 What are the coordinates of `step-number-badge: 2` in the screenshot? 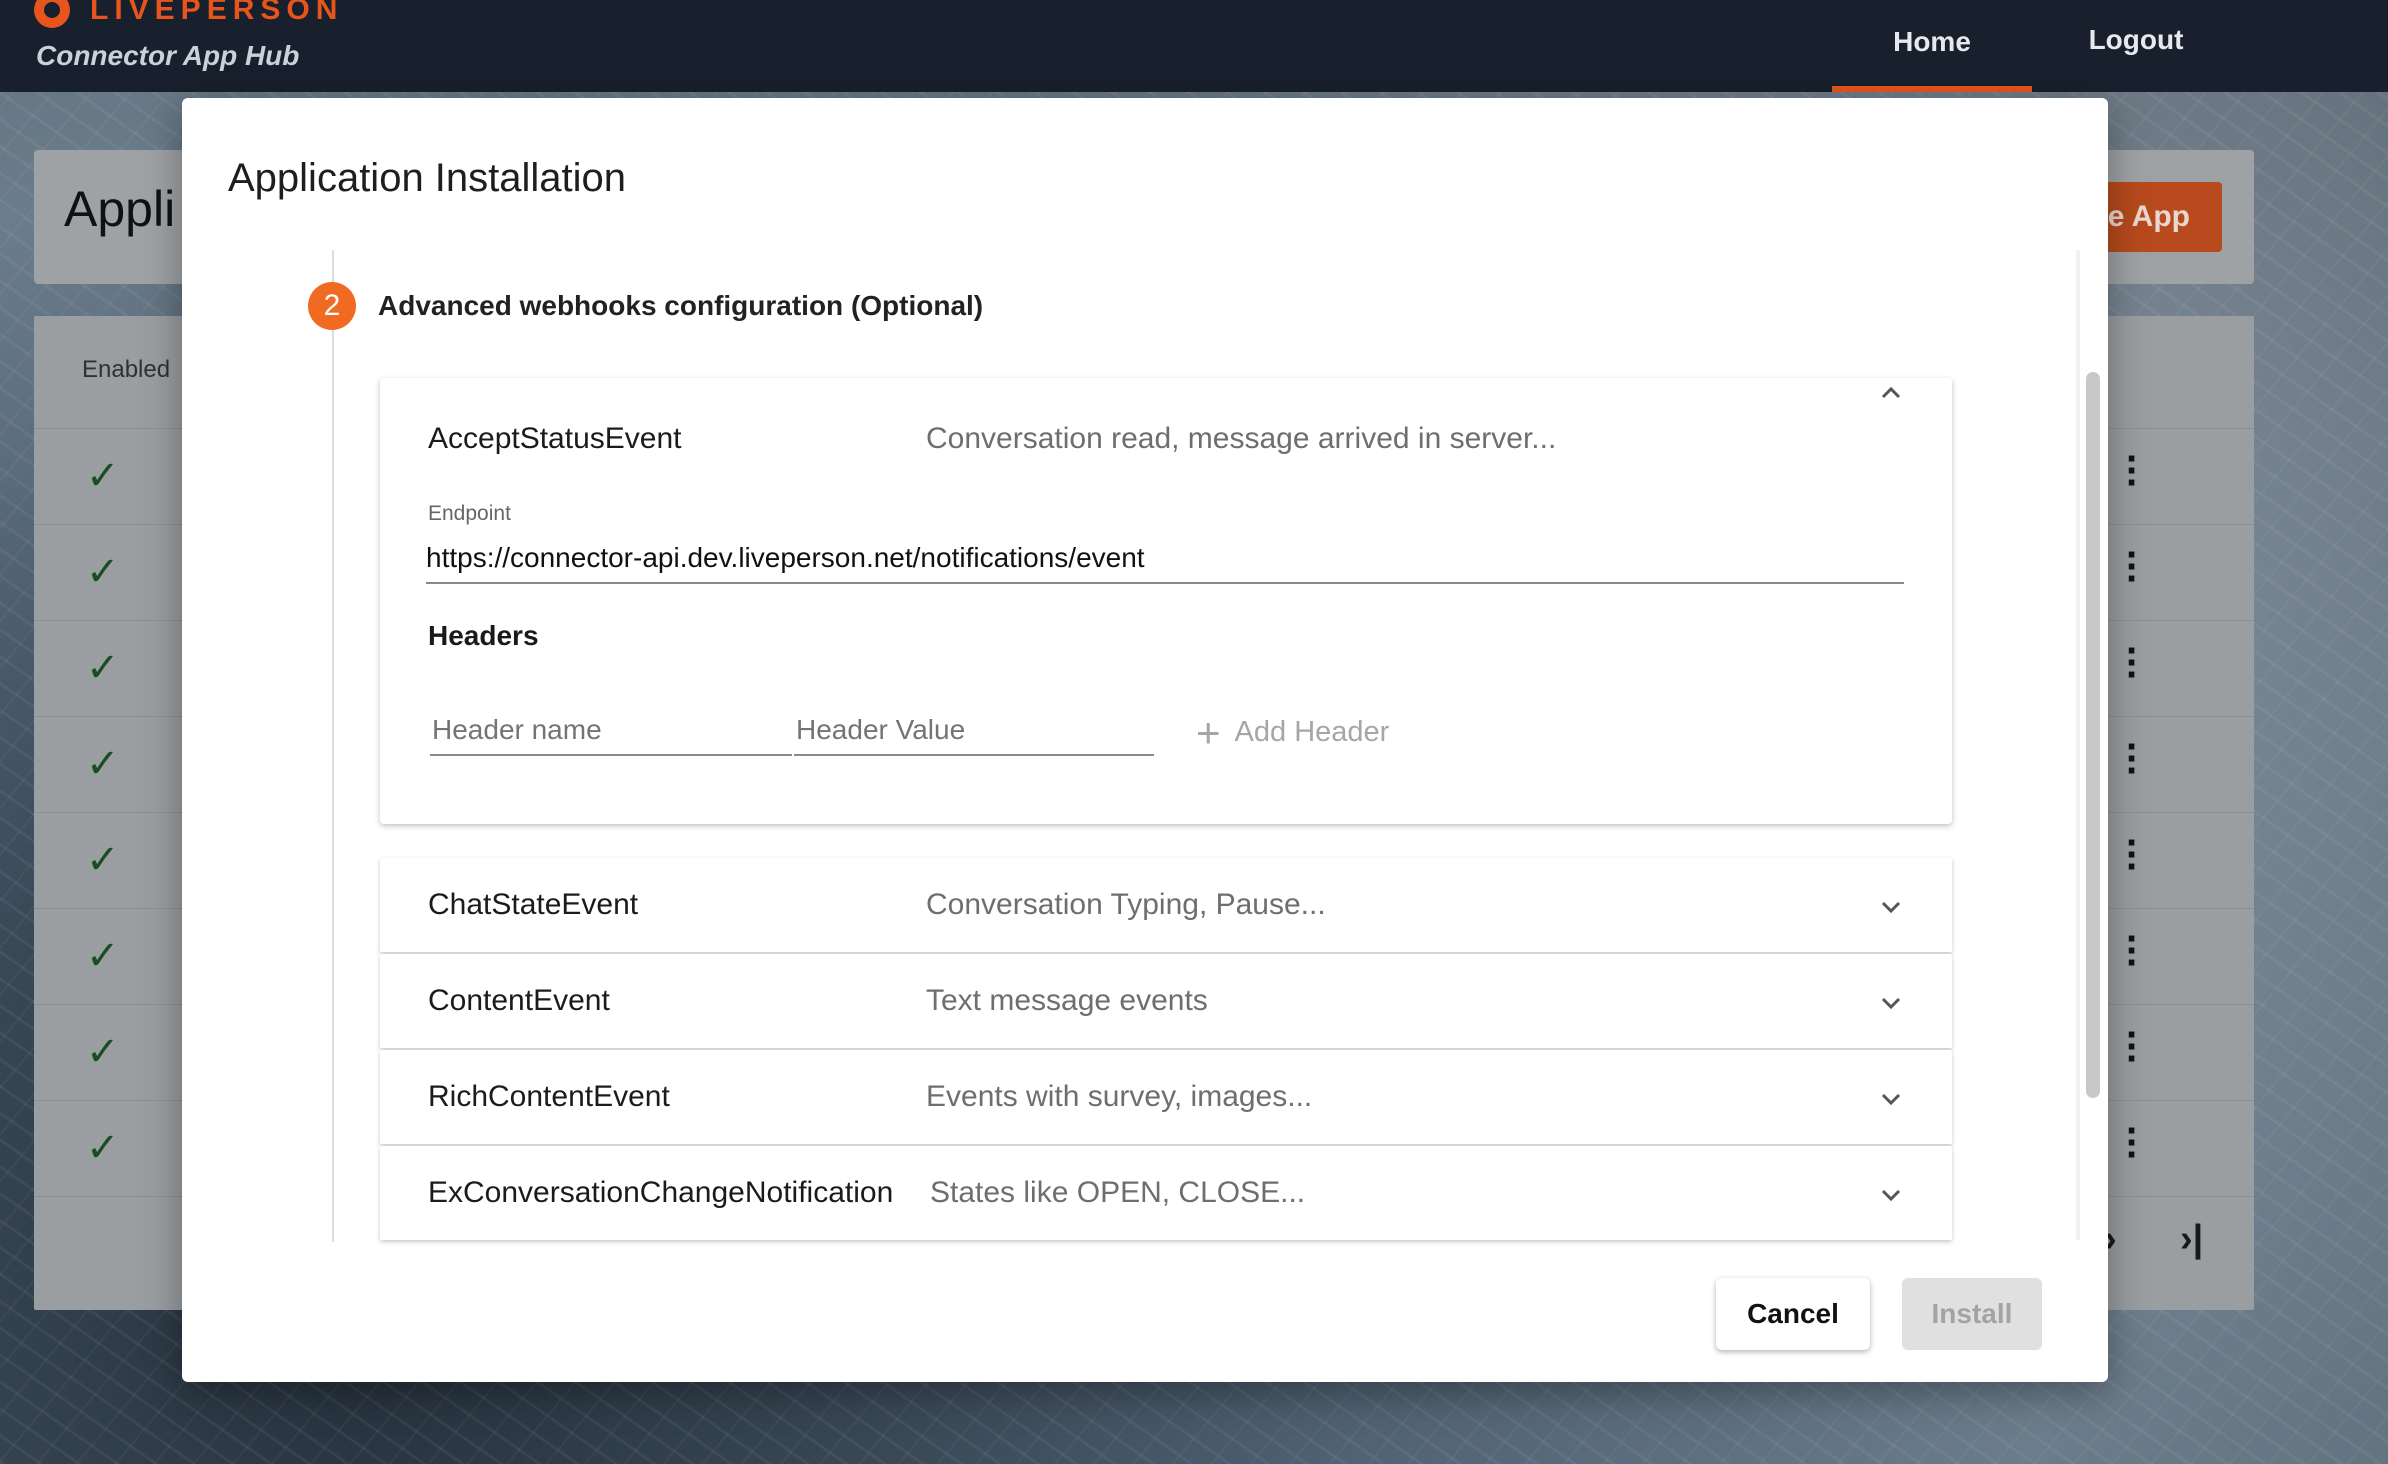 It's located at (332, 306).